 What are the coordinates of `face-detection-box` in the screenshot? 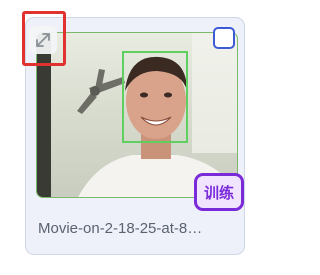 It's located at (155, 97).